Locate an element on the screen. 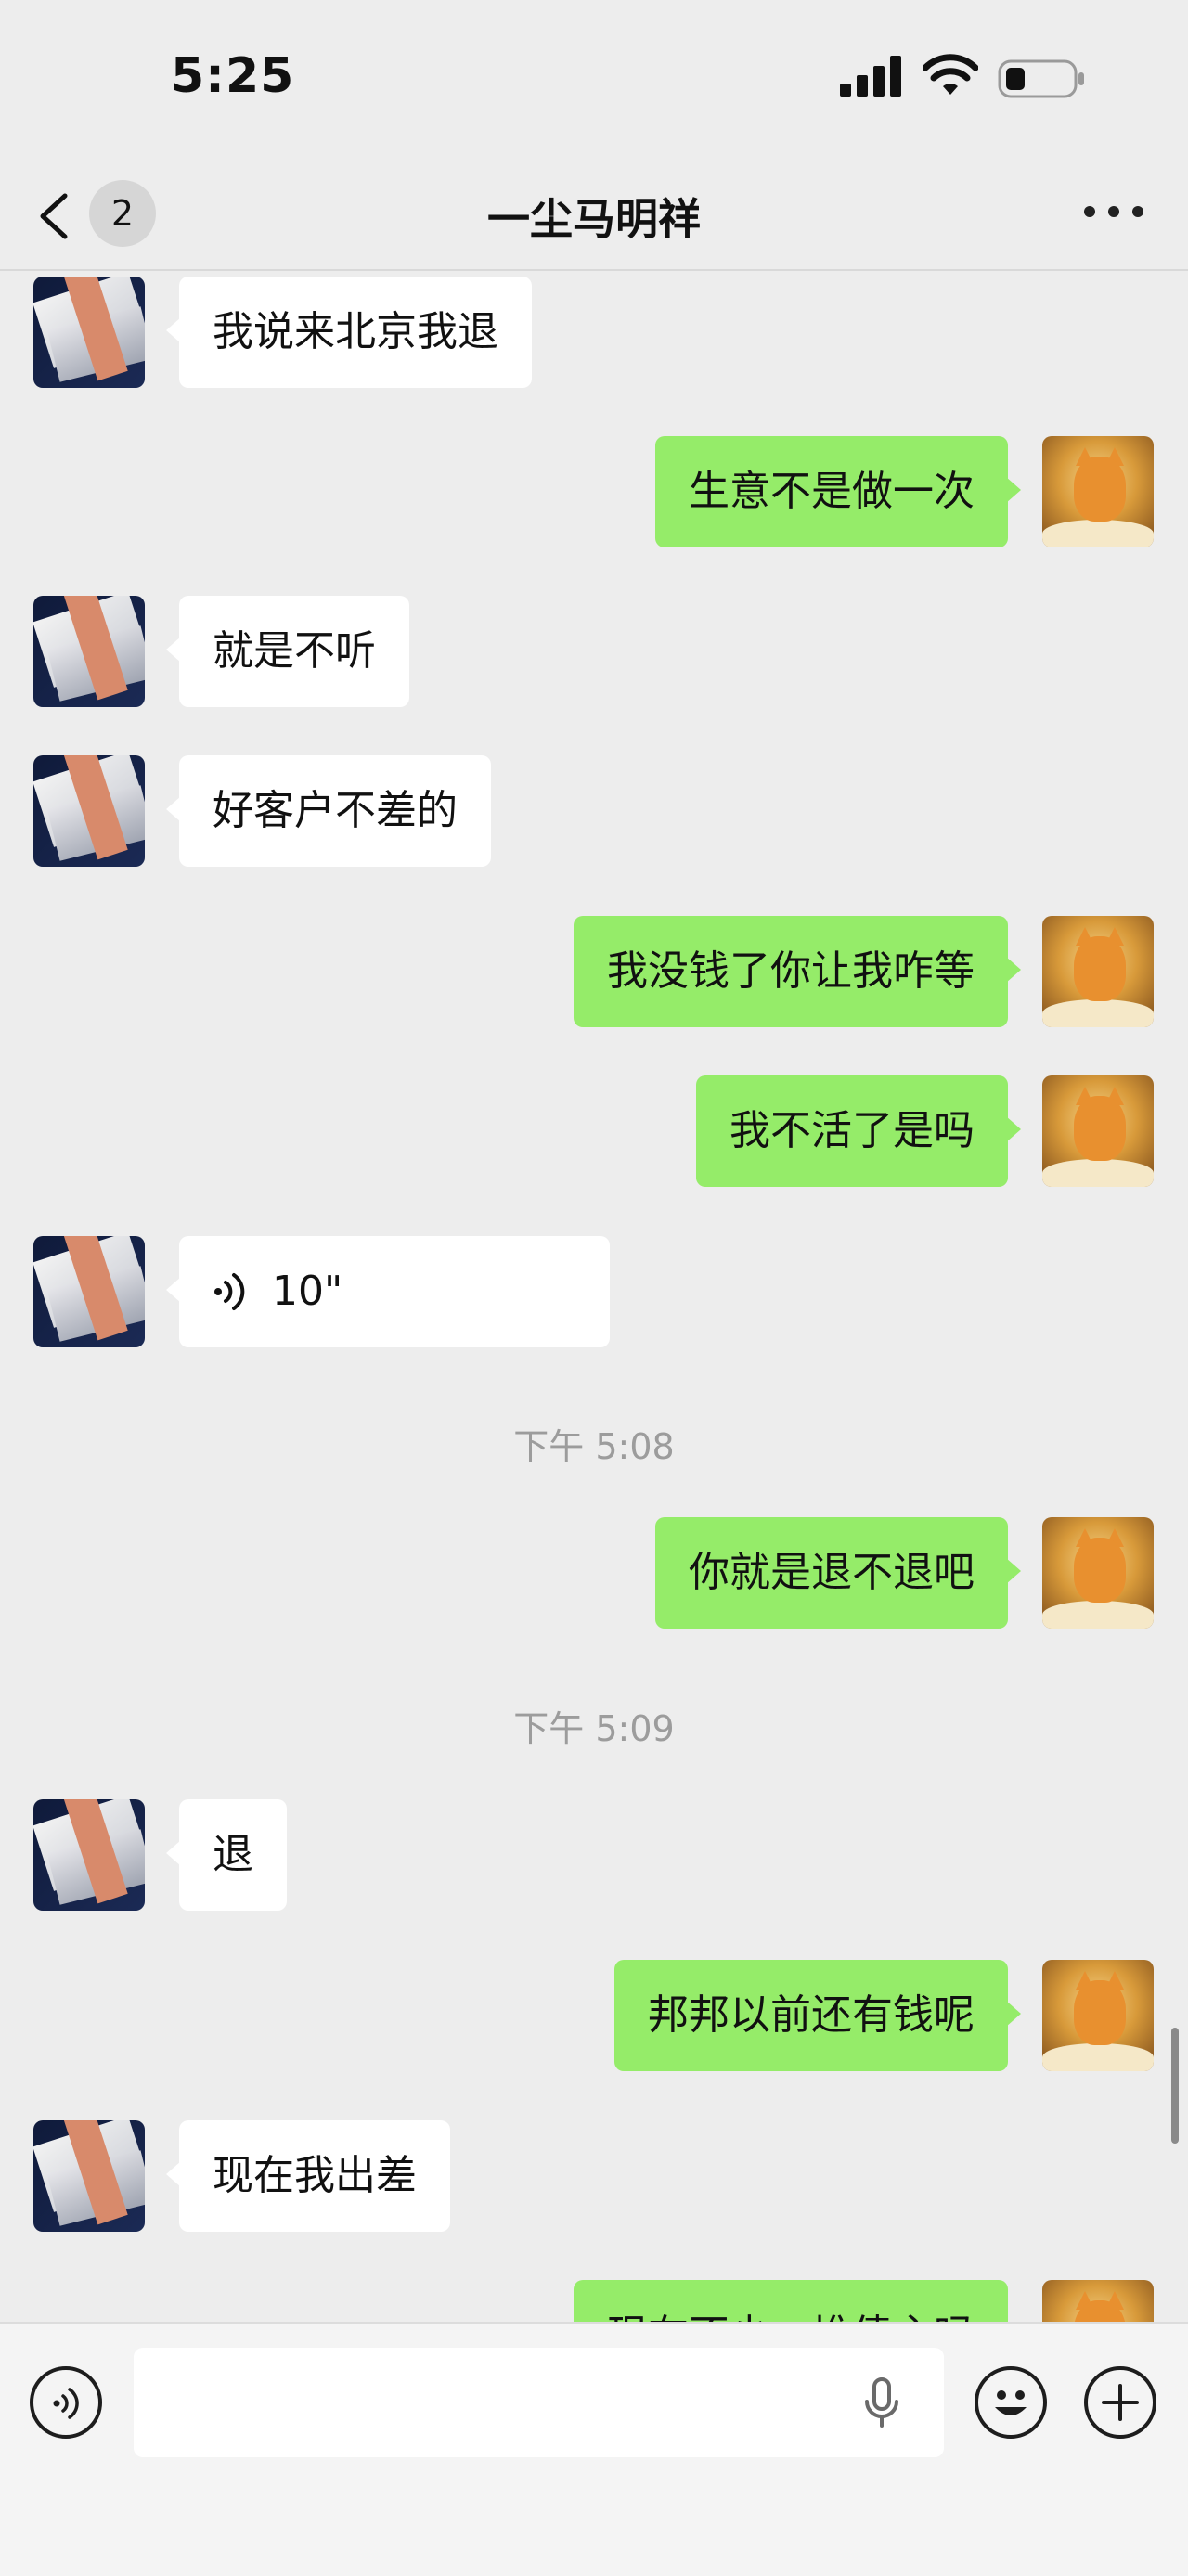 Image resolution: width=1188 pixels, height=2576 pixels. scrollbar is located at coordinates (1175, 2086).